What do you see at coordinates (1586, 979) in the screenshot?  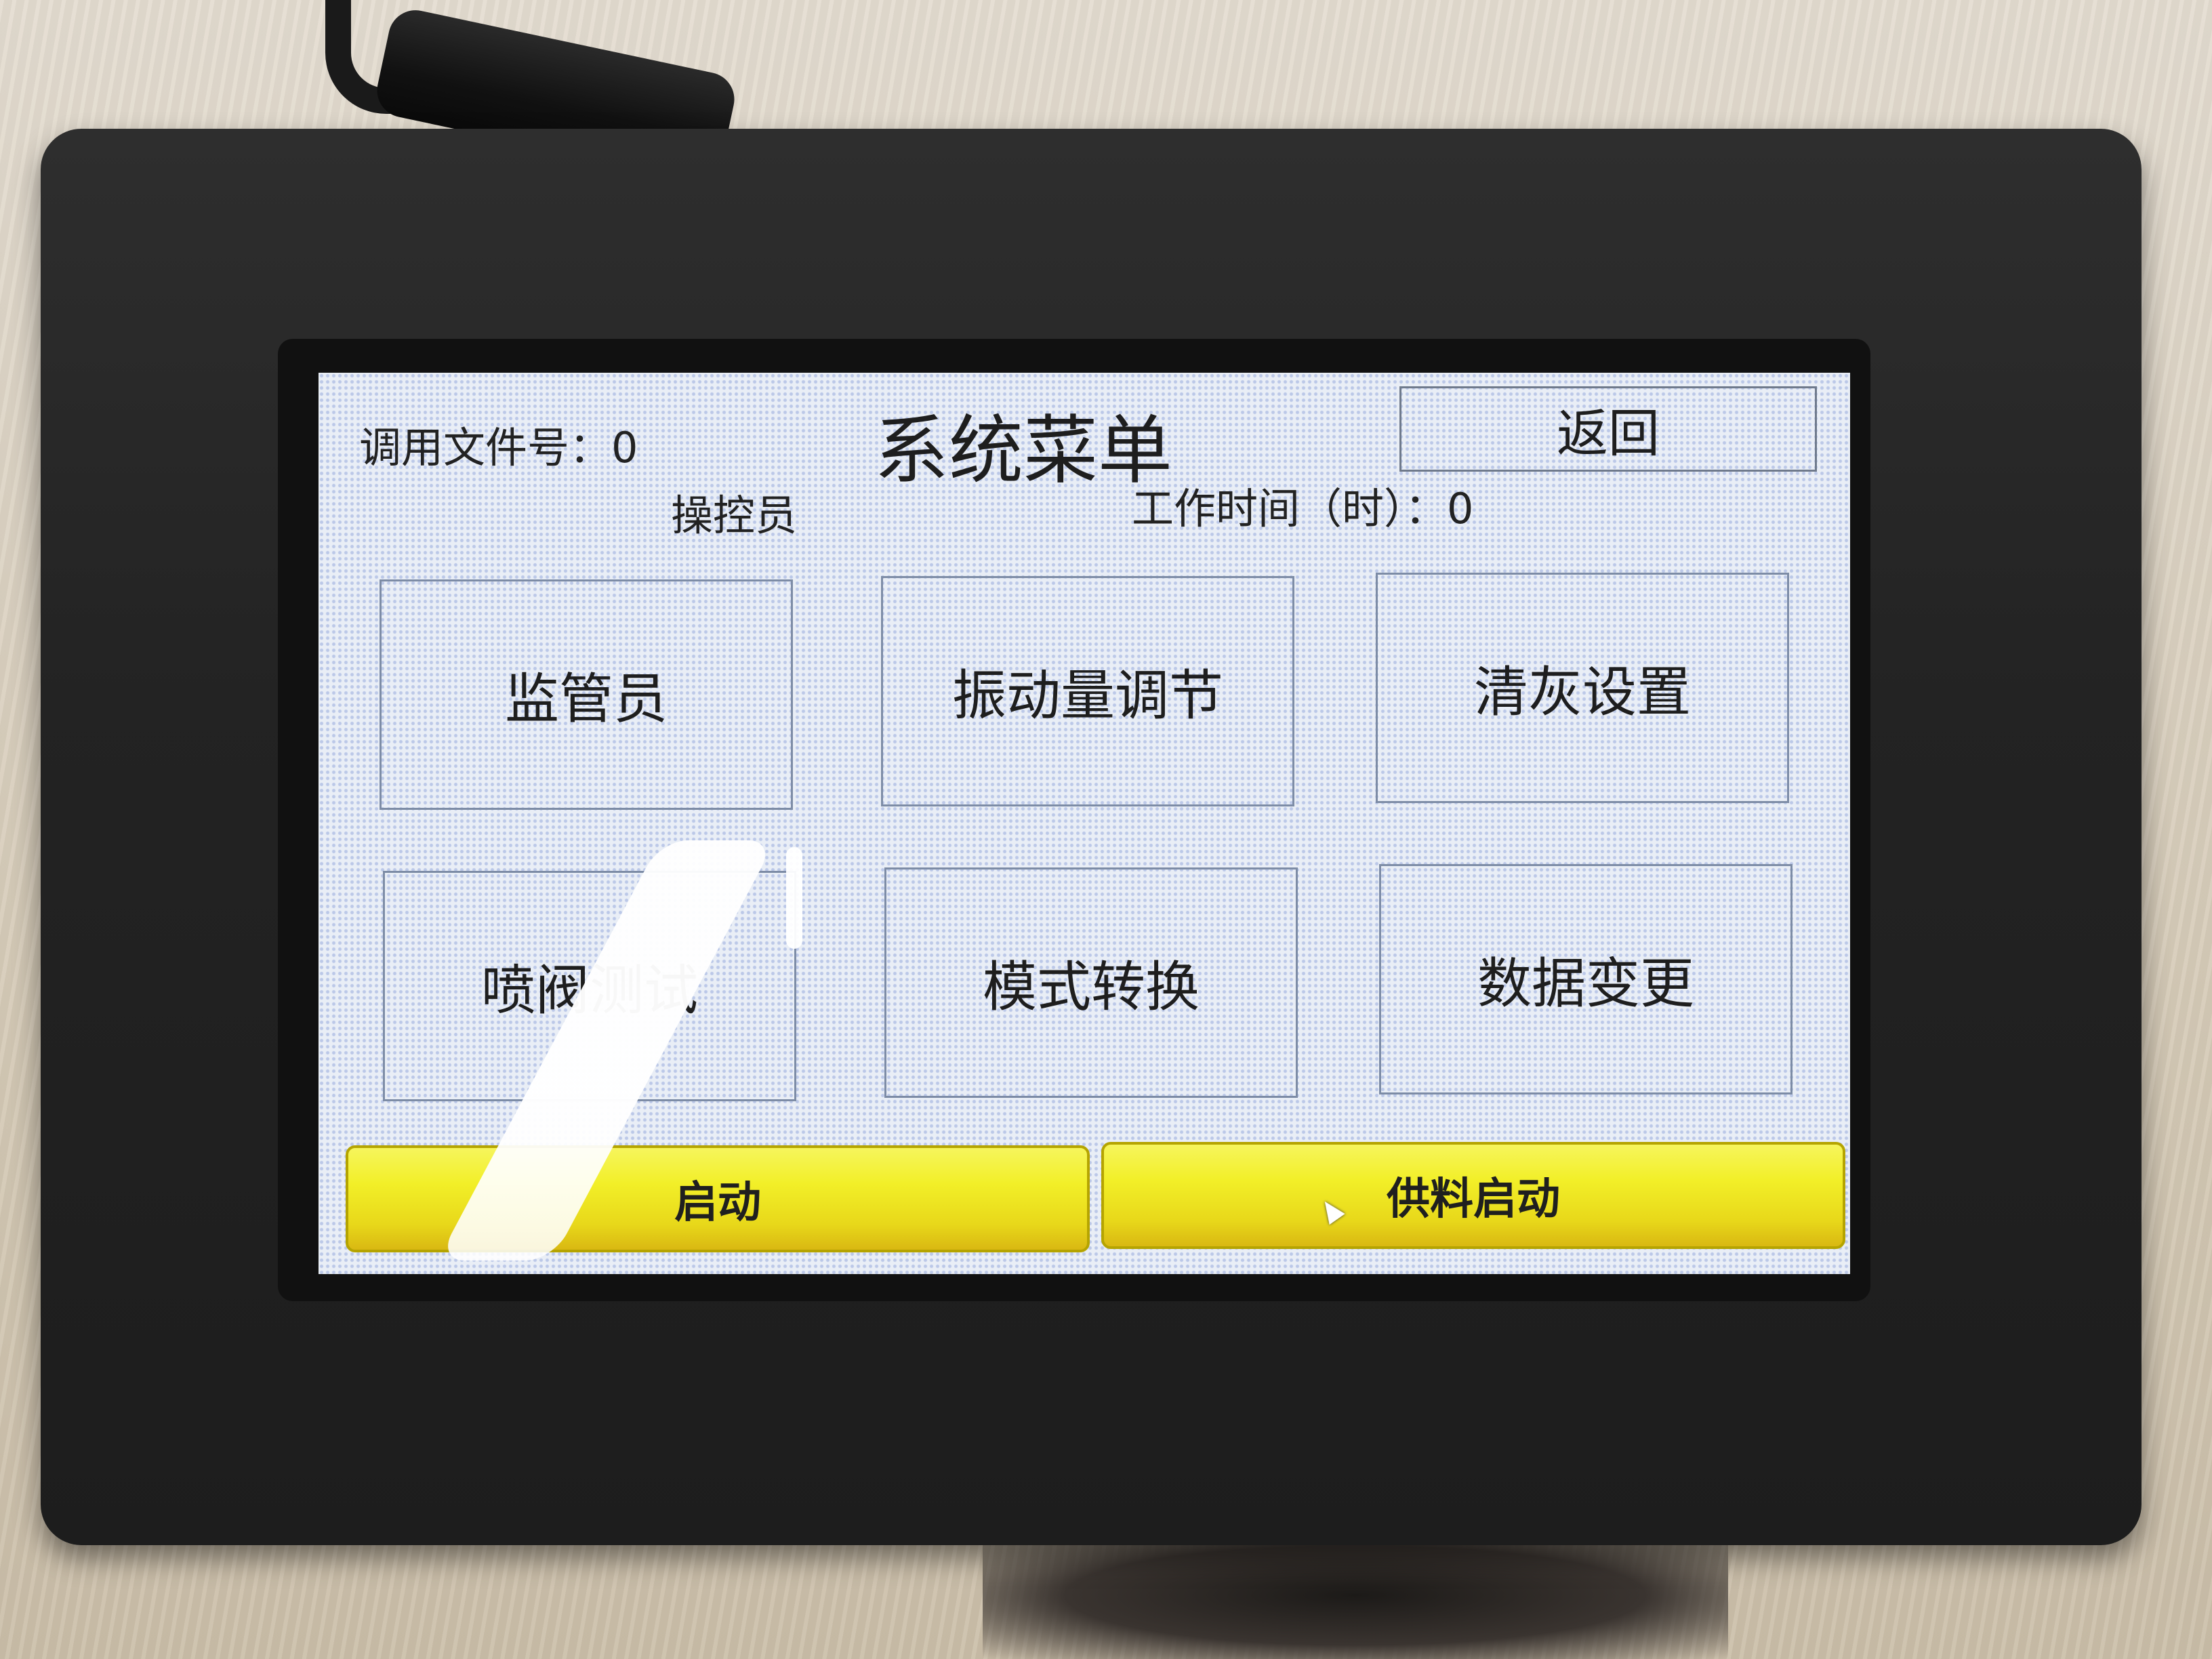 I see `data-change-button: 数据变更` at bounding box center [1586, 979].